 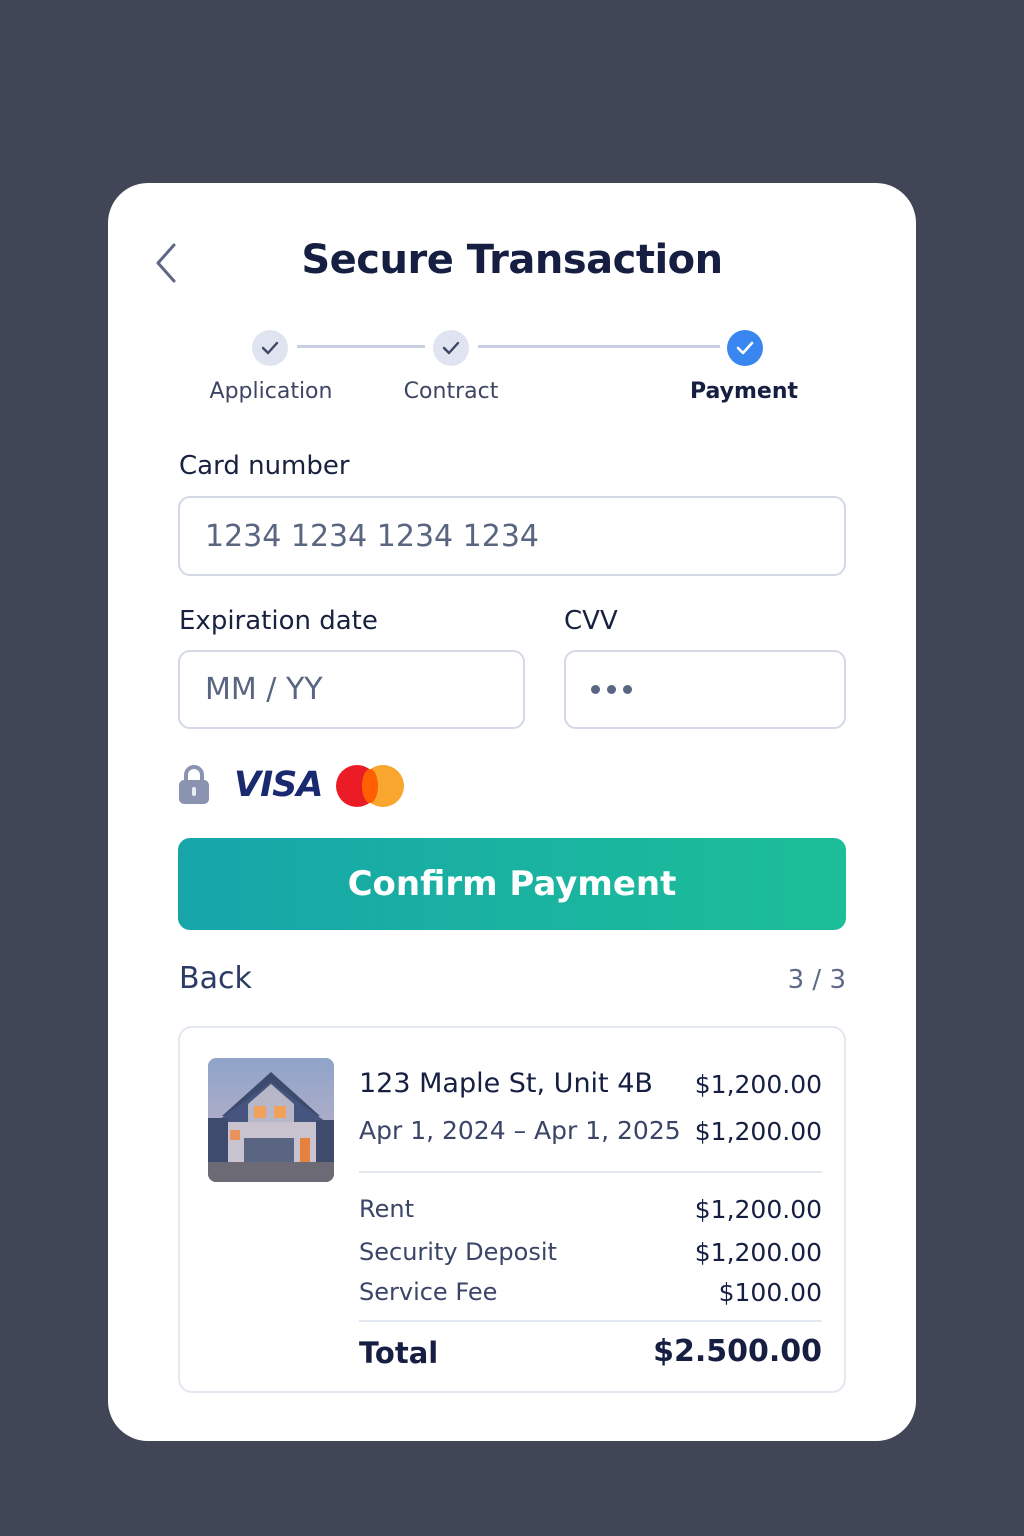 What do you see at coordinates (512, 884) in the screenshot?
I see `confirm-payment-button: Confirm Payment` at bounding box center [512, 884].